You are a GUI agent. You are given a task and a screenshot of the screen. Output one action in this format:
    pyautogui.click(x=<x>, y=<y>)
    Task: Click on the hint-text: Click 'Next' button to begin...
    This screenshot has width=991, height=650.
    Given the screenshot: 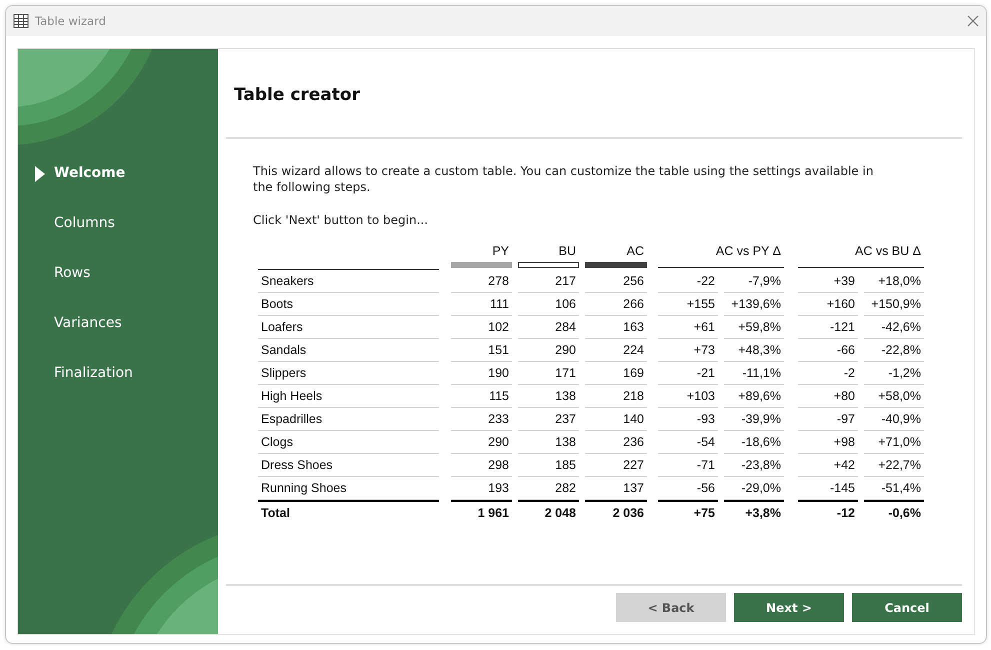 What is the action you would take?
    pyautogui.click(x=341, y=220)
    